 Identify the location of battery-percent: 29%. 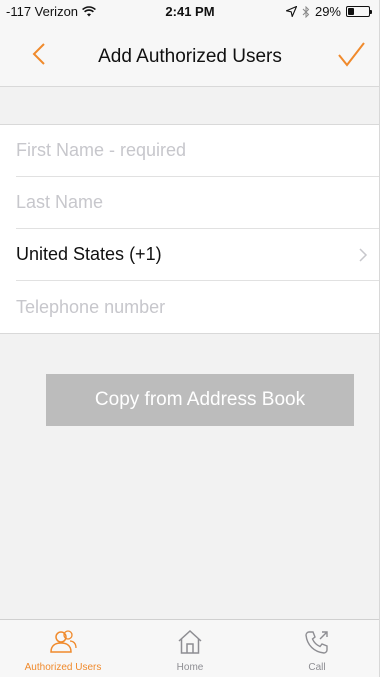
(327, 11).